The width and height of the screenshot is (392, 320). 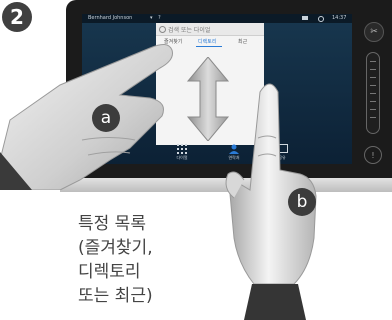 What do you see at coordinates (282, 157) in the screenshot?
I see `share-label: 공유` at bounding box center [282, 157].